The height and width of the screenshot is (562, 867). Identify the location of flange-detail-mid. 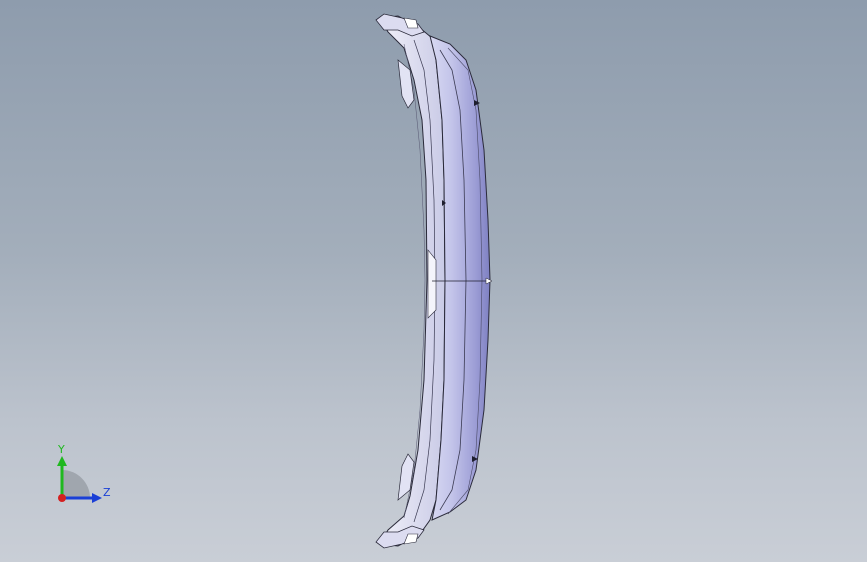
(432, 284).